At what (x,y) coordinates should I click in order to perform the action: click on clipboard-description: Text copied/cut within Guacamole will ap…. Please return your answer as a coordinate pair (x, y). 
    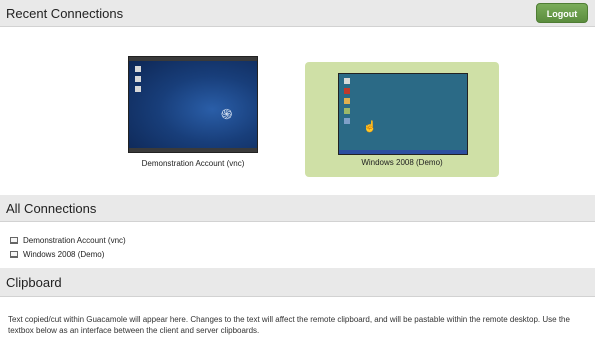
    Looking at the image, I should click on (289, 325).